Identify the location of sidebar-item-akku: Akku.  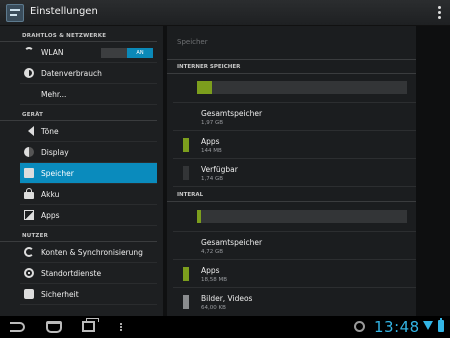
(88, 194).